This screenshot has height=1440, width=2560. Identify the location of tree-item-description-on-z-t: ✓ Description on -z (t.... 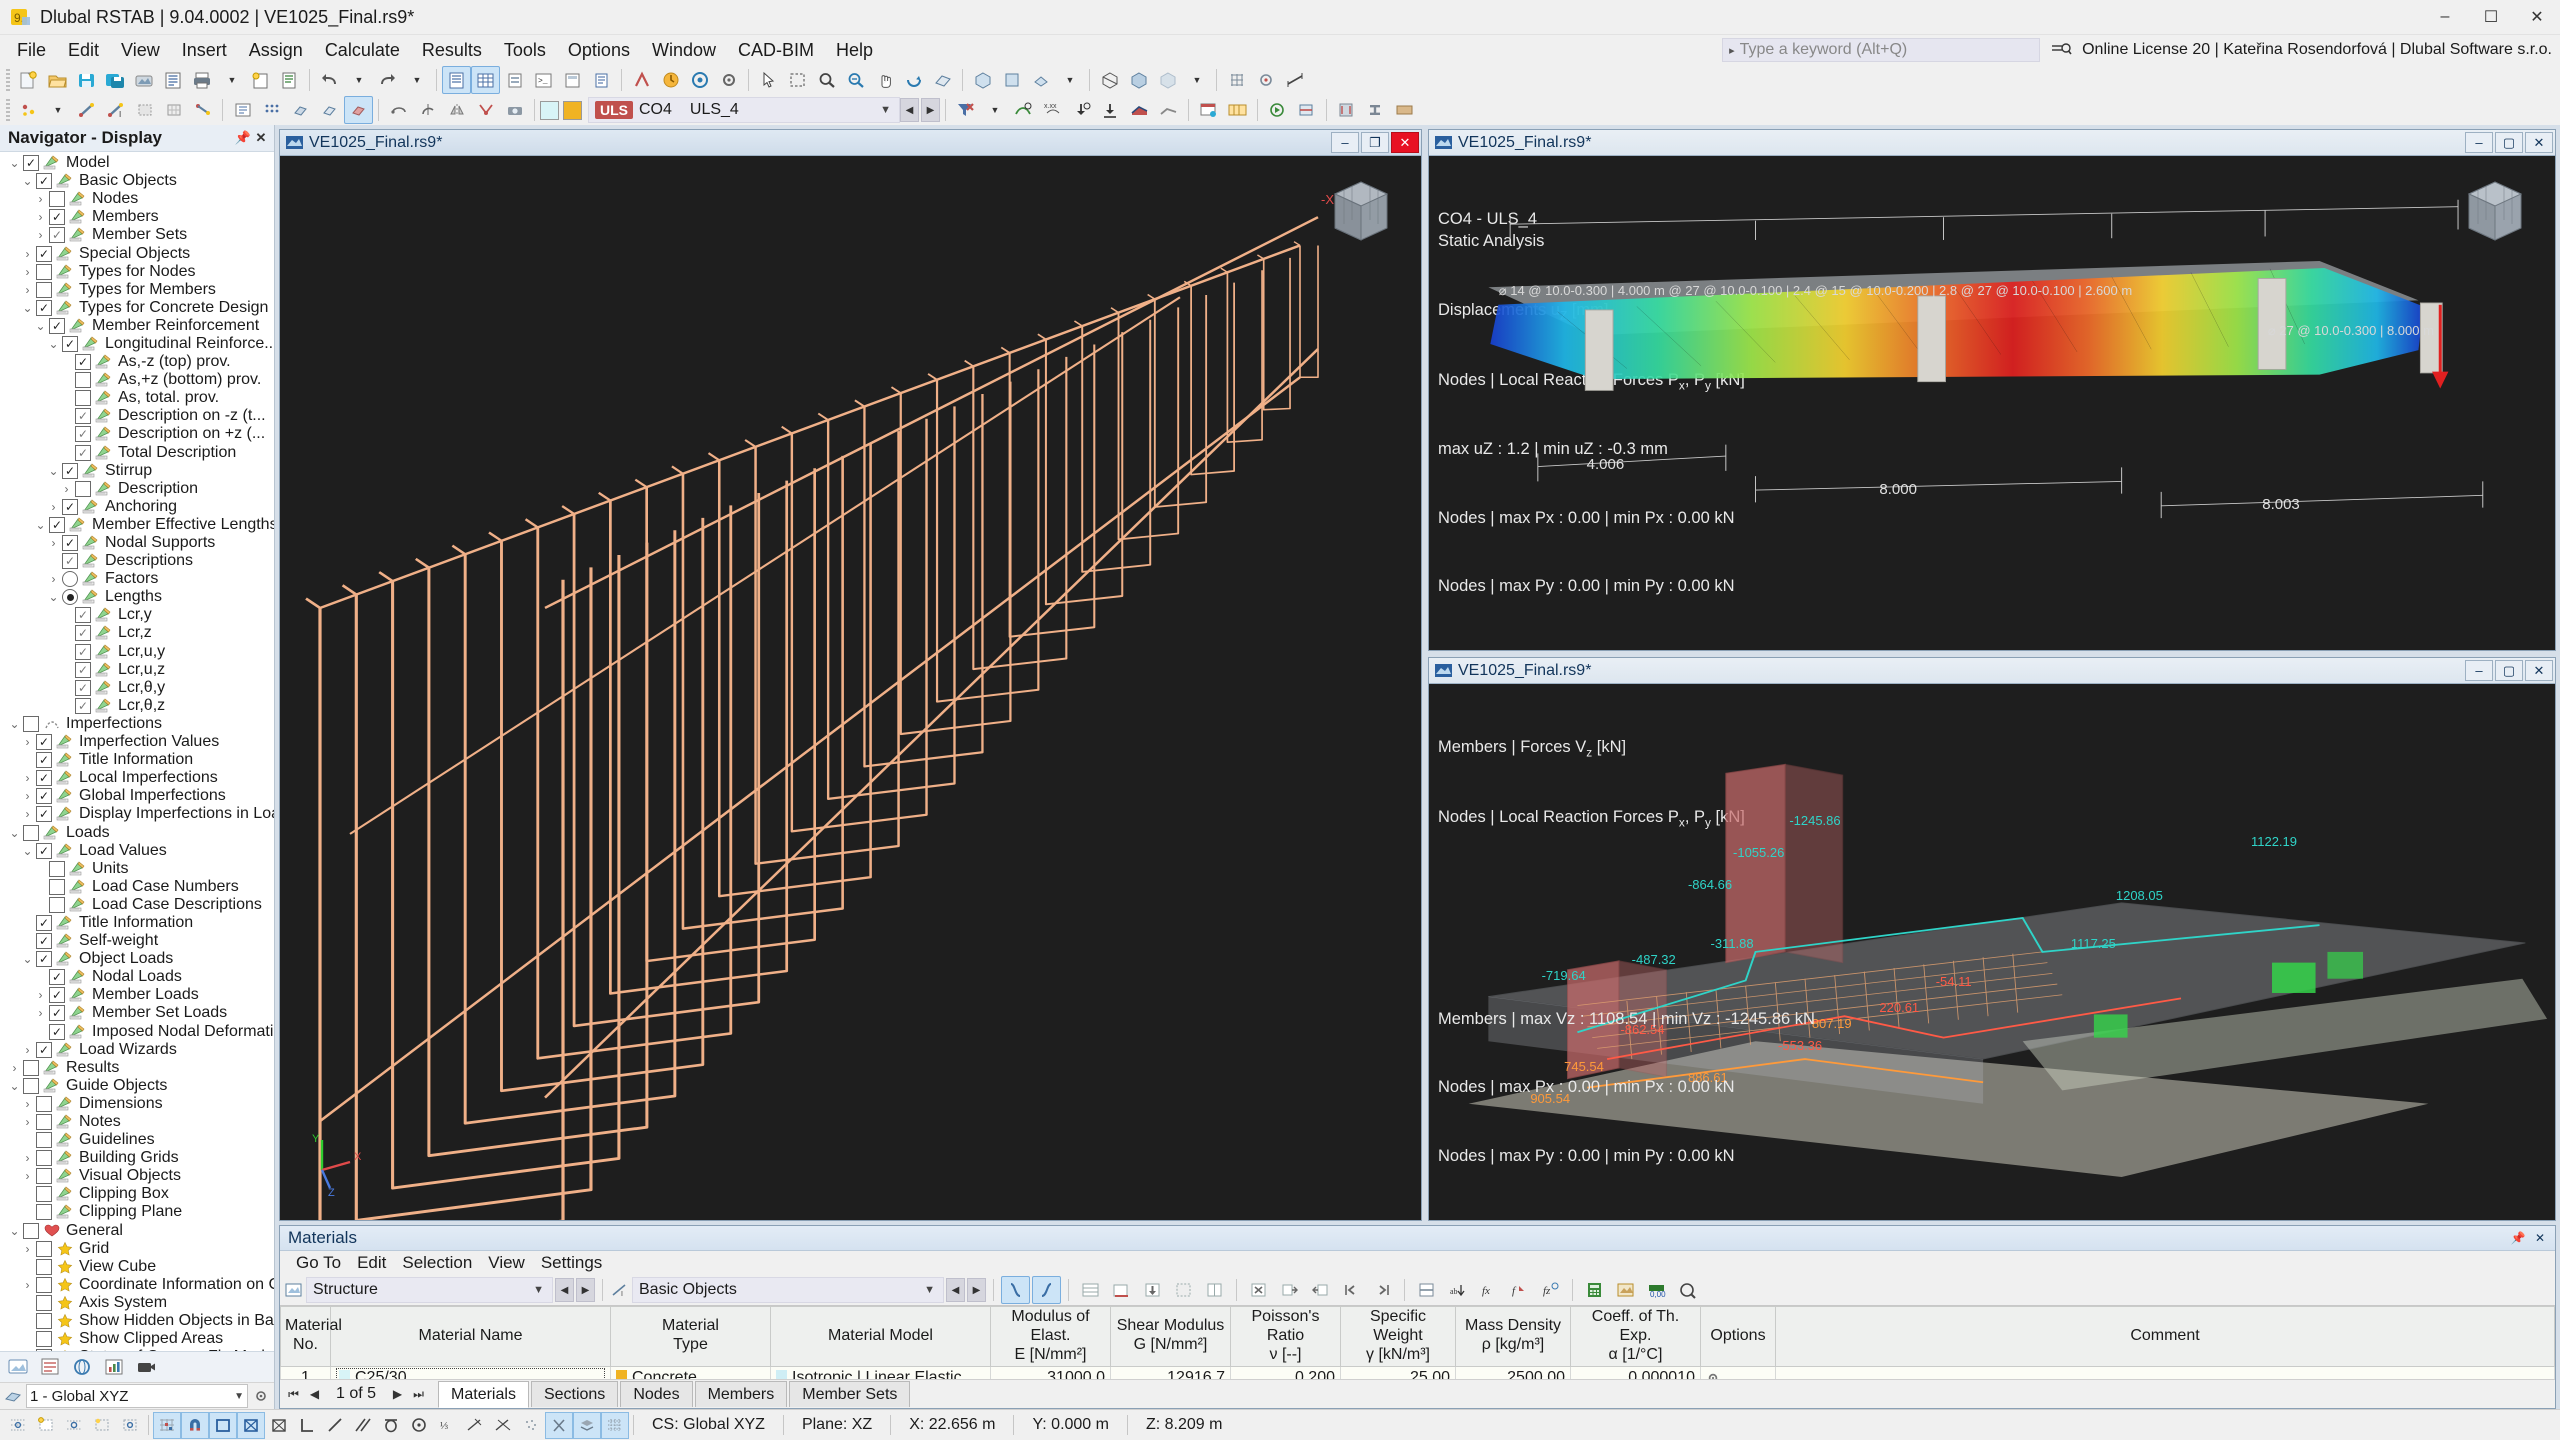
(137, 416).